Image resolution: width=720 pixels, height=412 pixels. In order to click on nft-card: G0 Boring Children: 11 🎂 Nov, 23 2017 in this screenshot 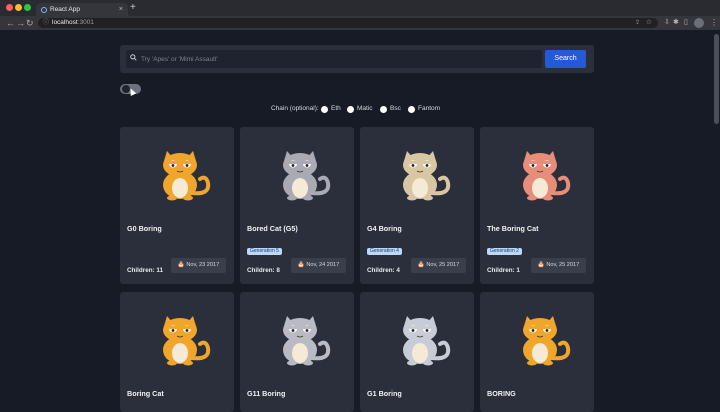, I will do `click(177, 205)`.